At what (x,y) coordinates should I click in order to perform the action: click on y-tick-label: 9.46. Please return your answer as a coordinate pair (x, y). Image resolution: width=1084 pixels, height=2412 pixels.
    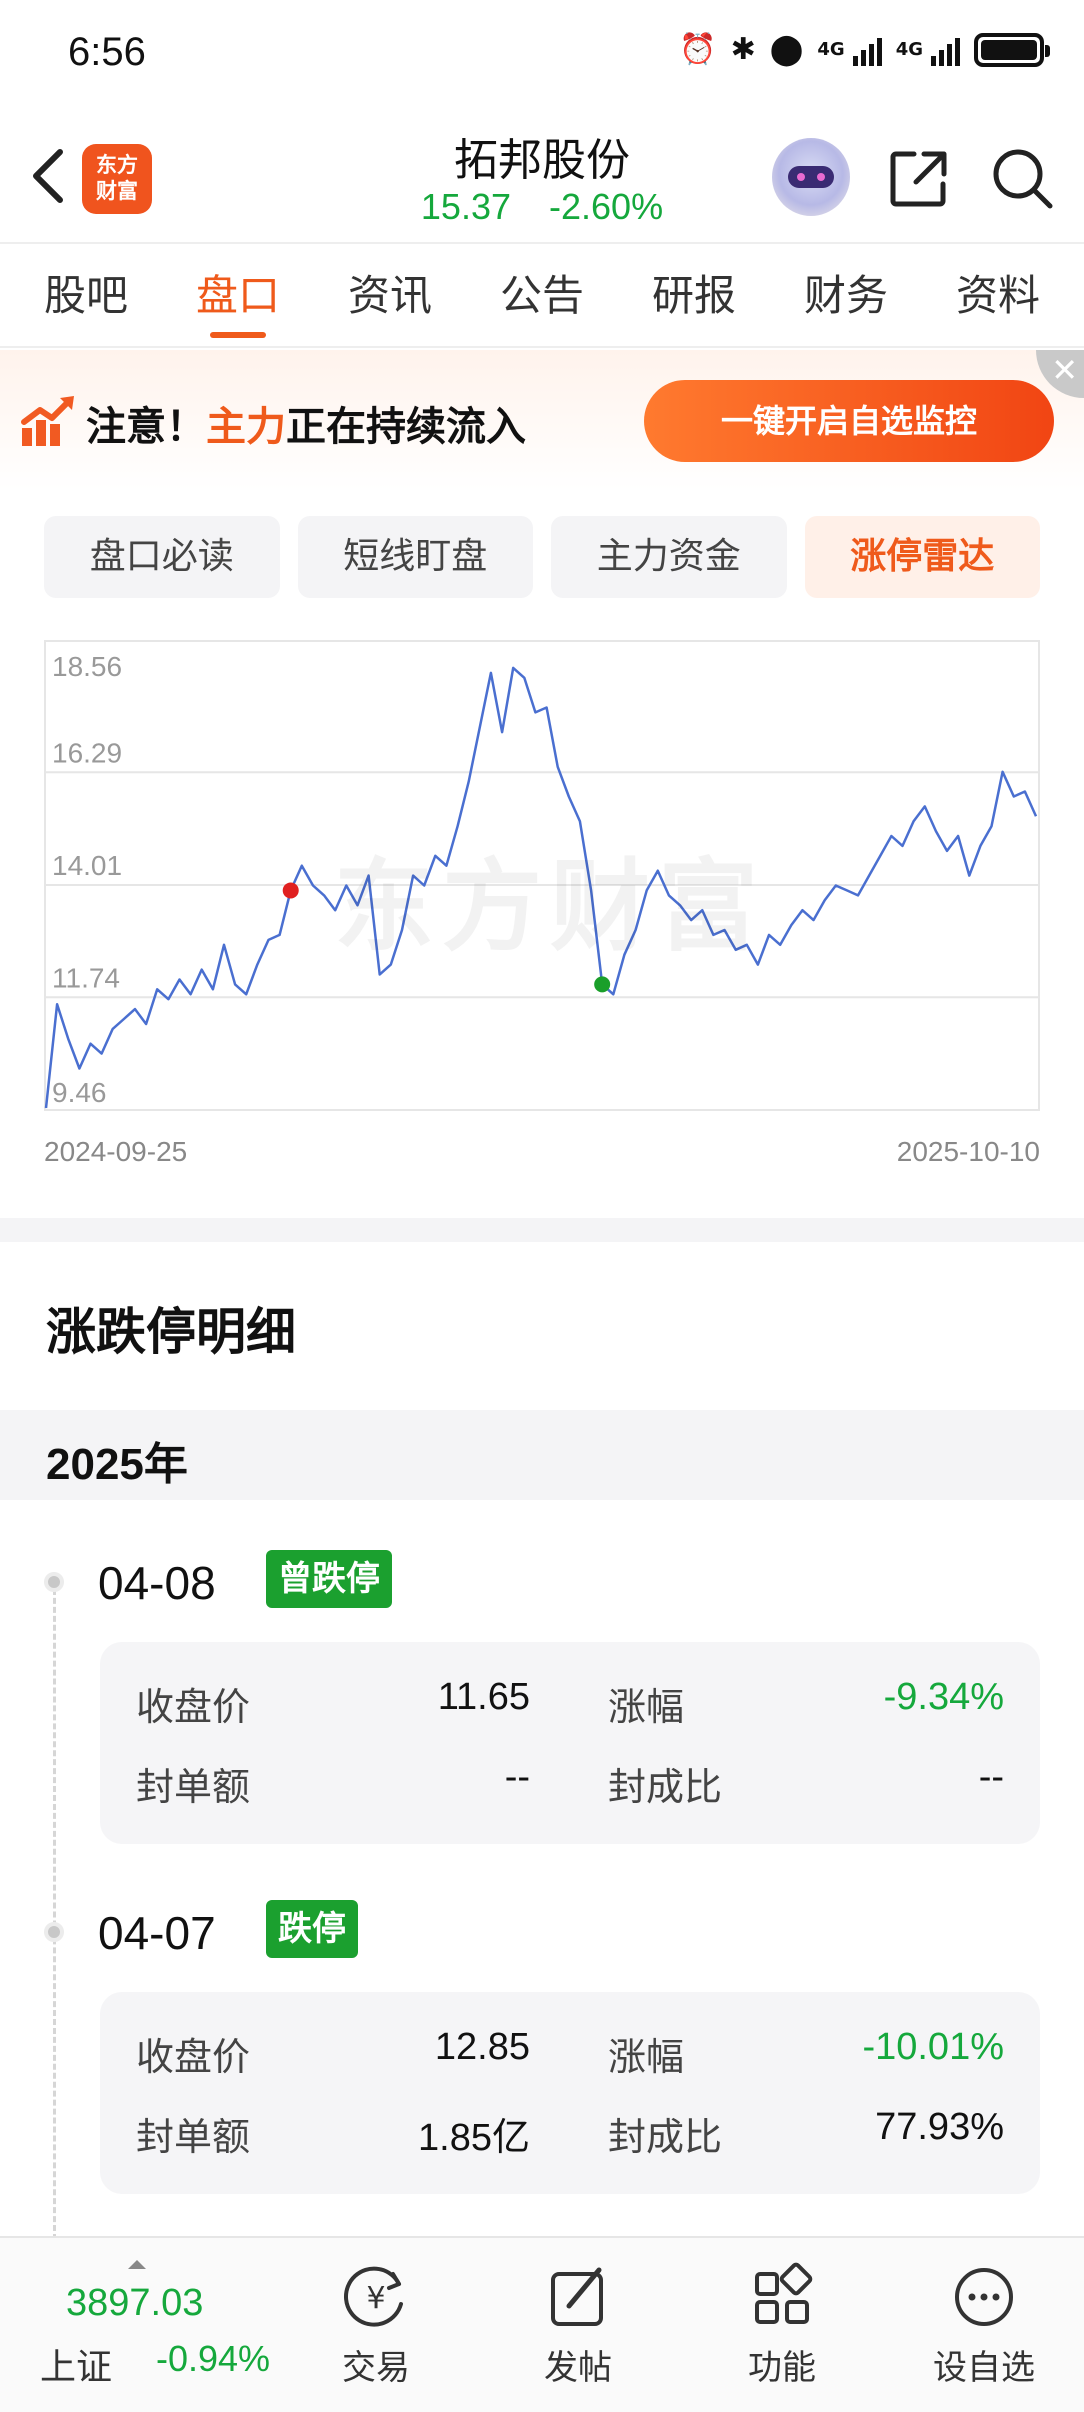
    Looking at the image, I should click on (79, 1092).